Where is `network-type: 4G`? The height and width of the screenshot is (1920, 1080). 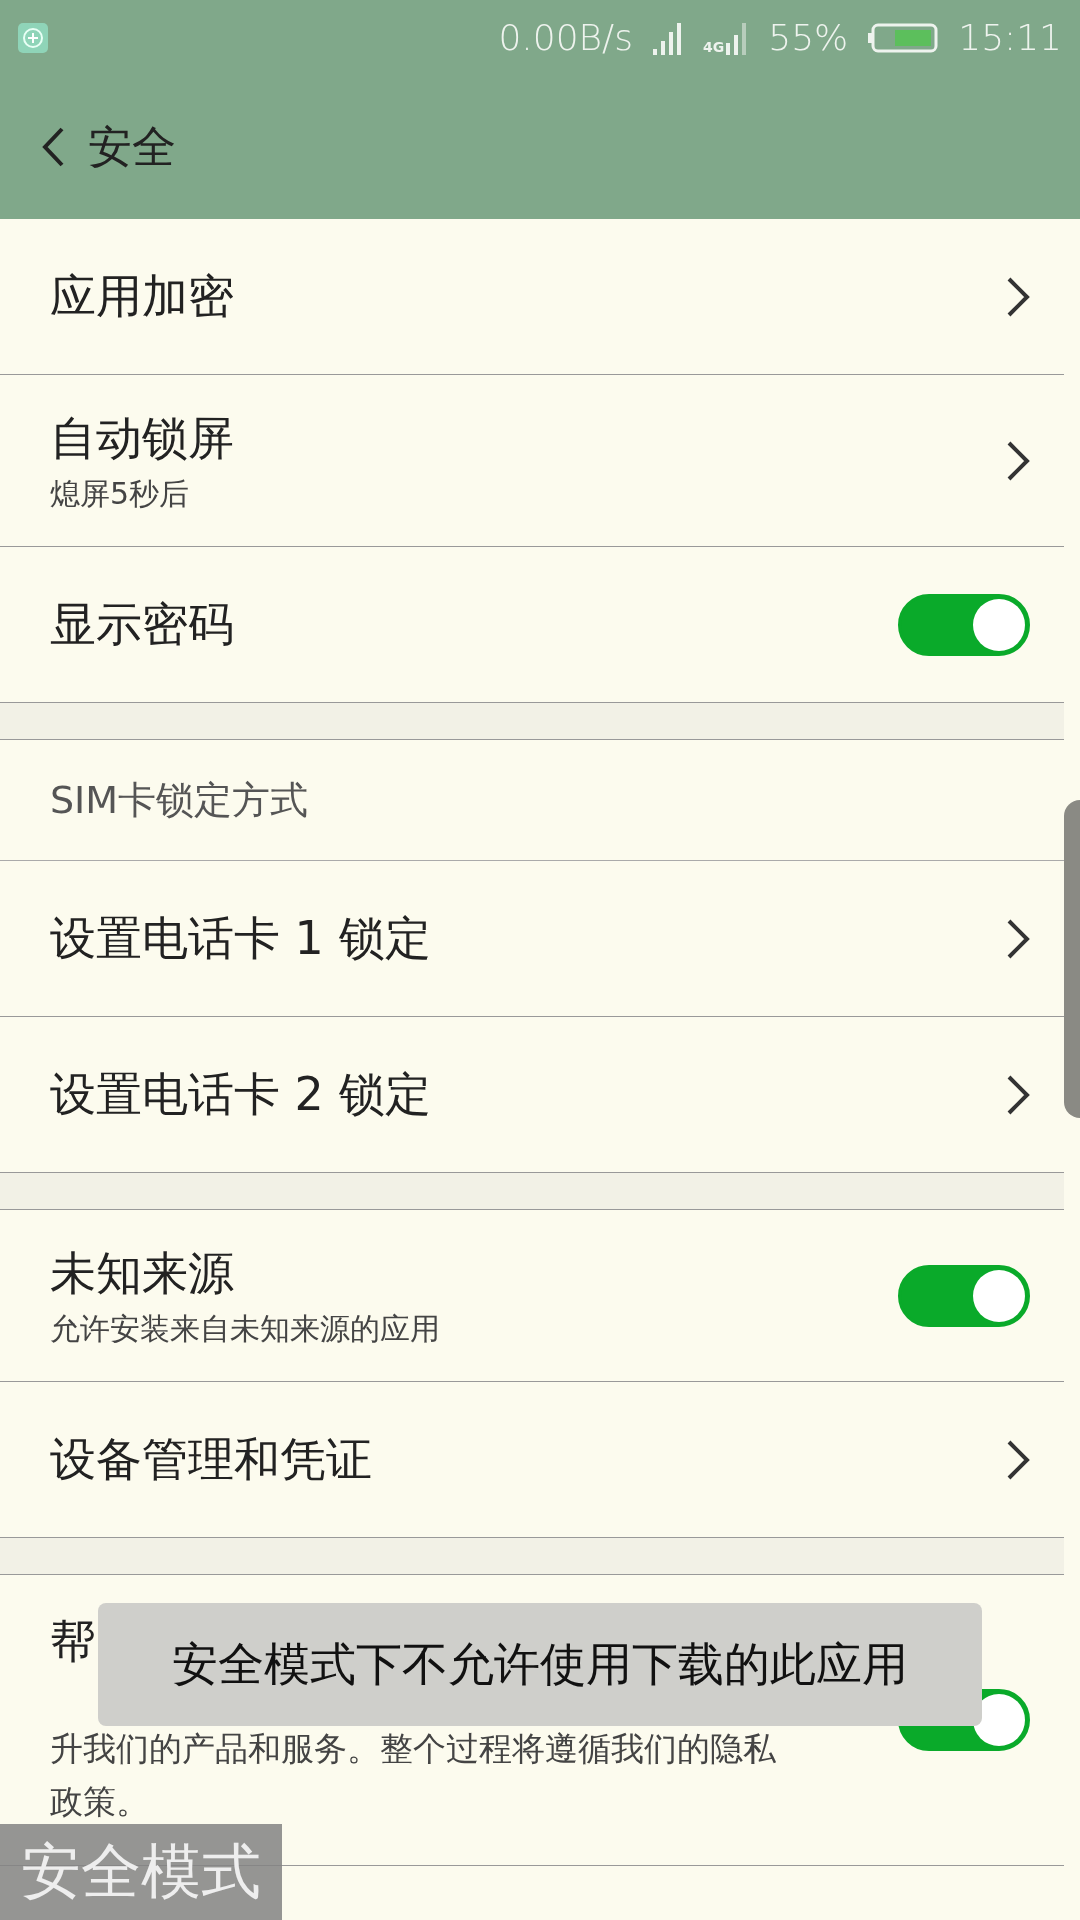 network-type: 4G is located at coordinates (714, 46).